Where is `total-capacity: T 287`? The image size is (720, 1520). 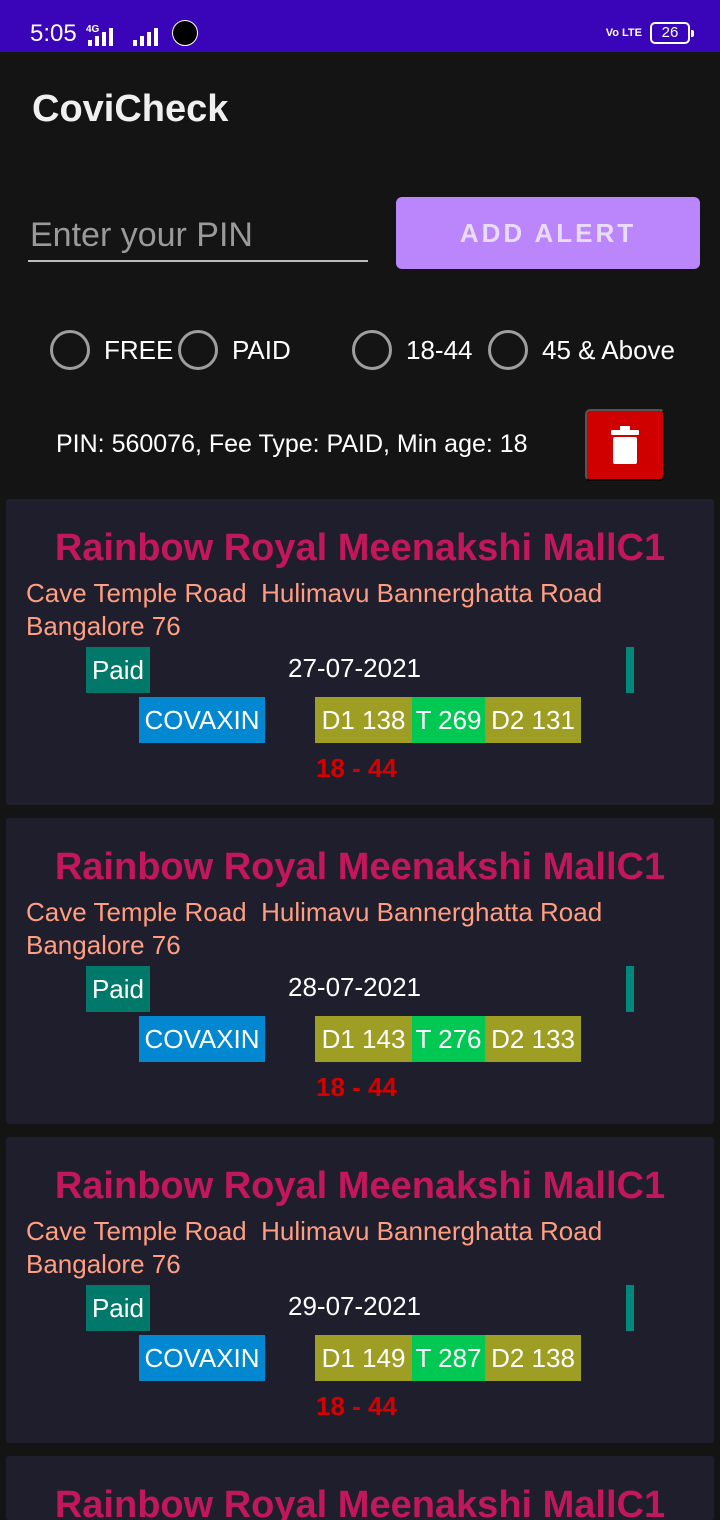 total-capacity: T 287 is located at coordinates (448, 1358).